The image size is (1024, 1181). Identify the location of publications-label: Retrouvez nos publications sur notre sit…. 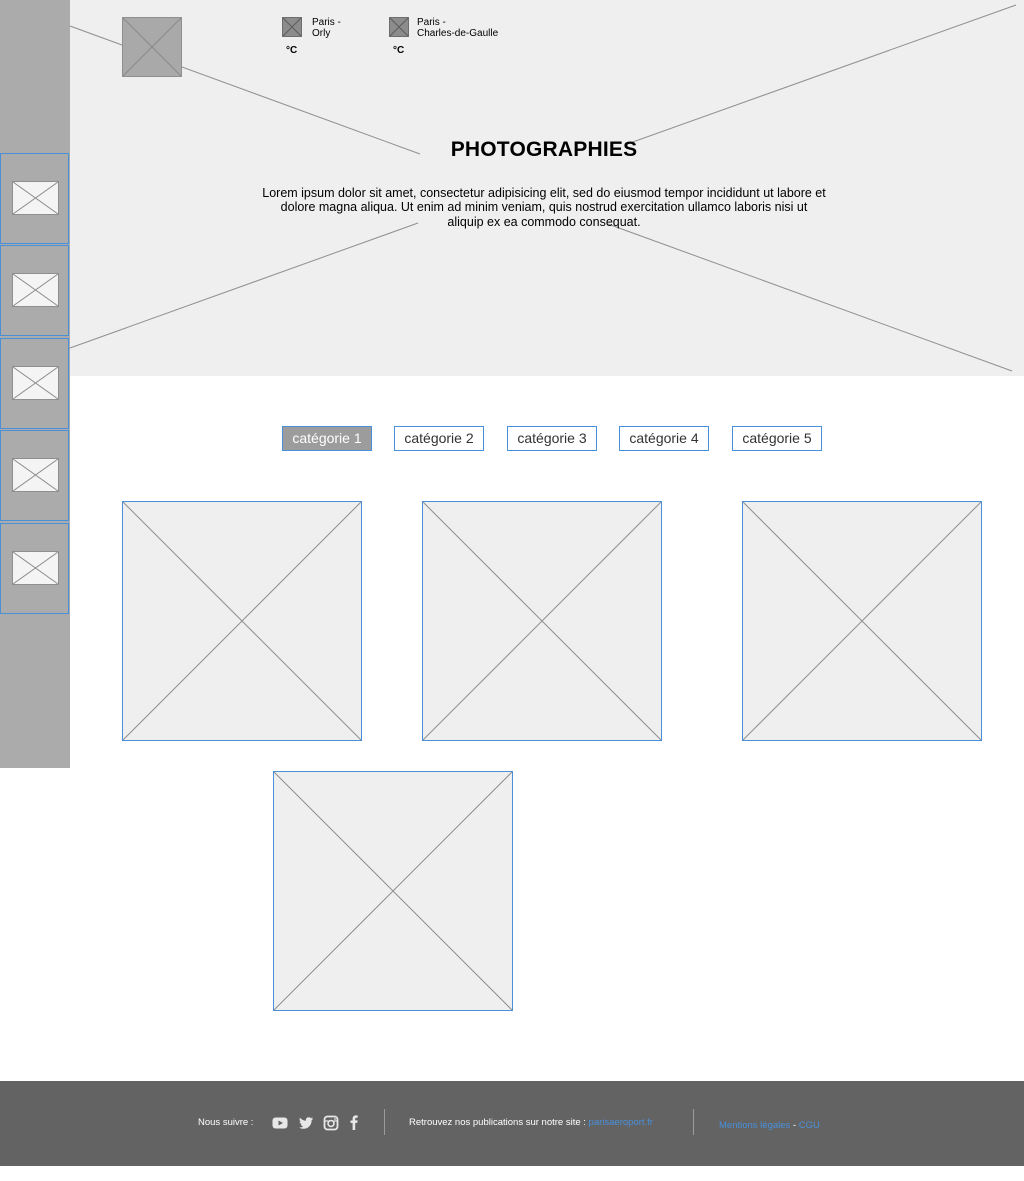
(499, 1122).